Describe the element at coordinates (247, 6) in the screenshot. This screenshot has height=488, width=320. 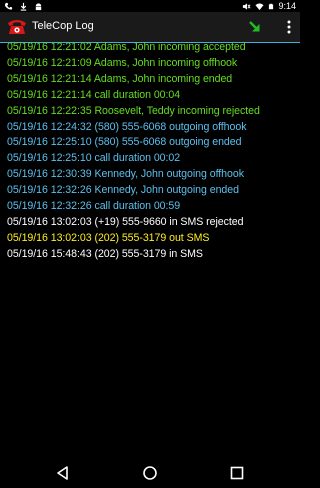
I see `mute-icon` at that location.